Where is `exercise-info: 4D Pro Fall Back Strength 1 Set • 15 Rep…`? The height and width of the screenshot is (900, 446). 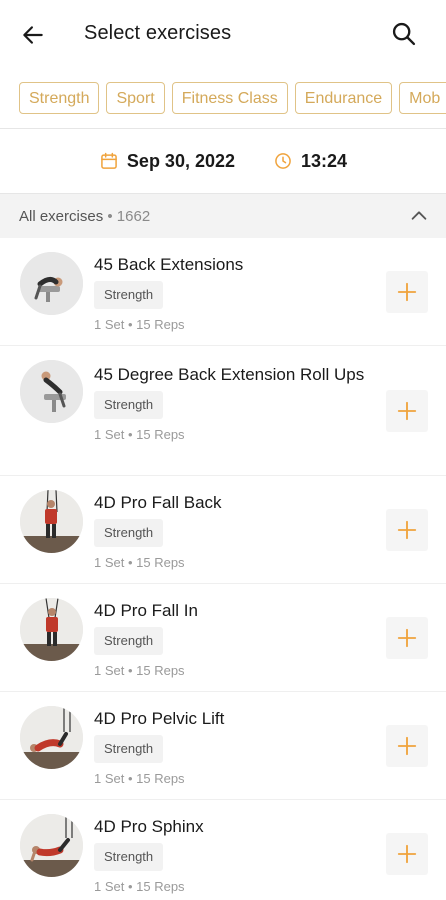 exercise-info: 4D Pro Fall Back Strength 1 Set • 15 Rep… is located at coordinates (235, 531).